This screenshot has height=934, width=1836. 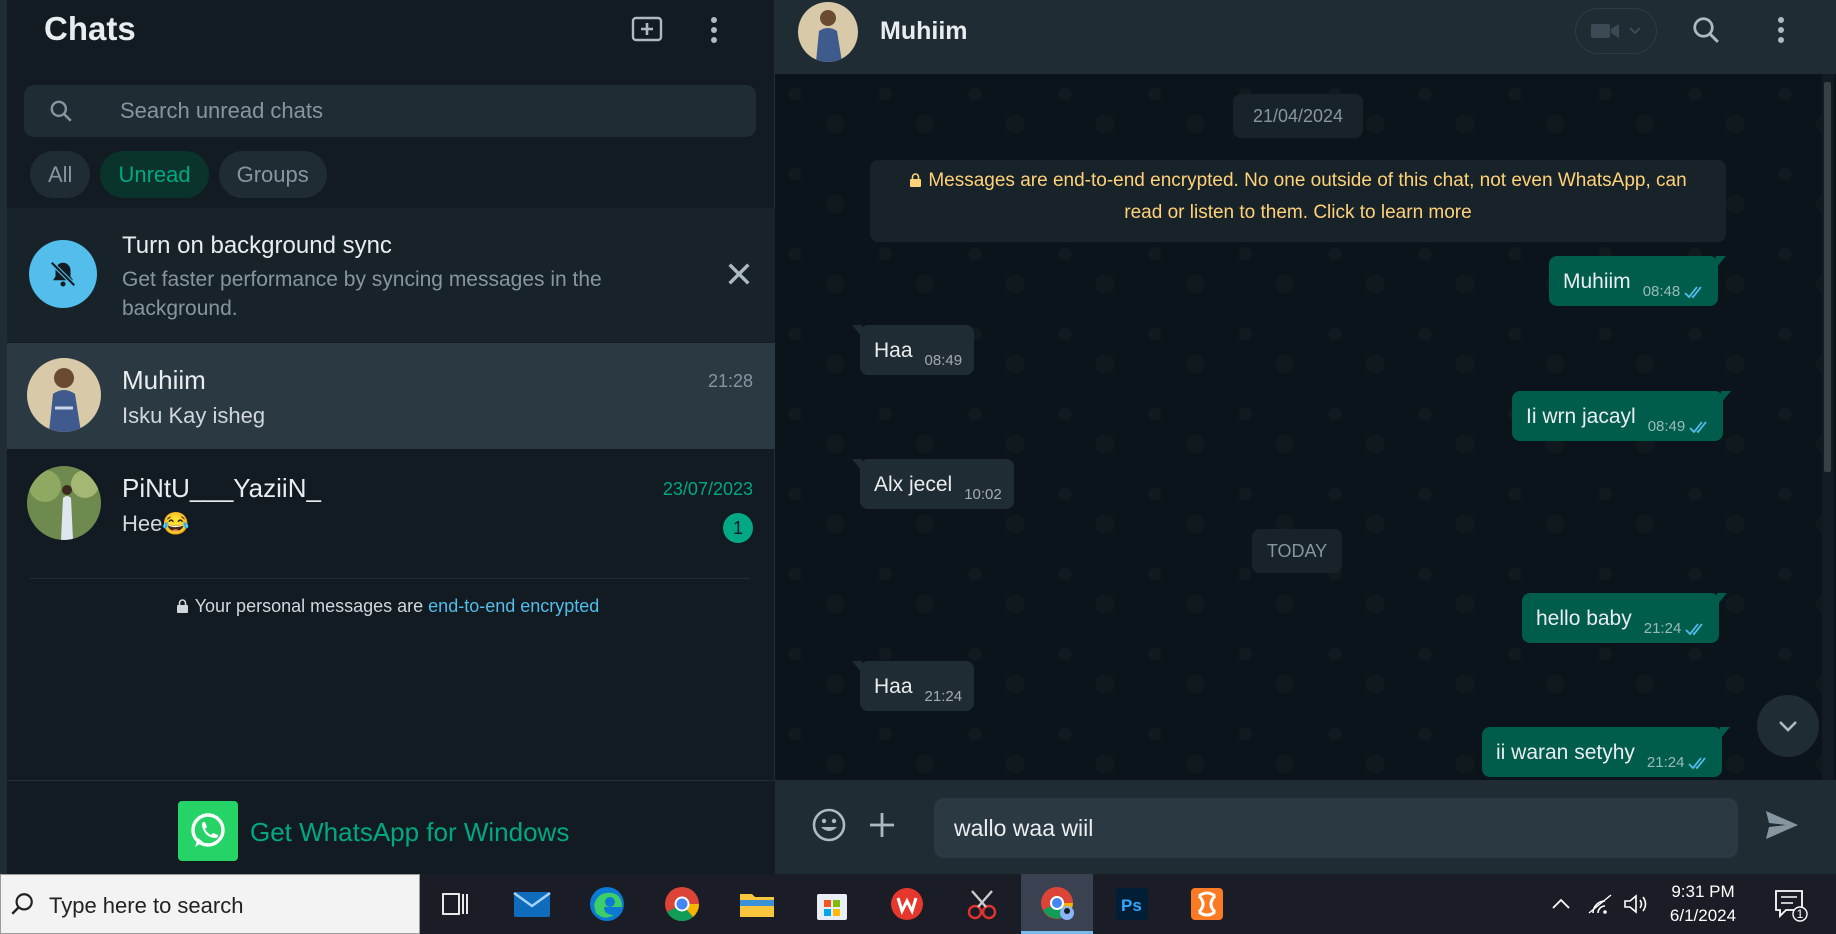 I want to click on message-text: Haa, so click(x=893, y=350).